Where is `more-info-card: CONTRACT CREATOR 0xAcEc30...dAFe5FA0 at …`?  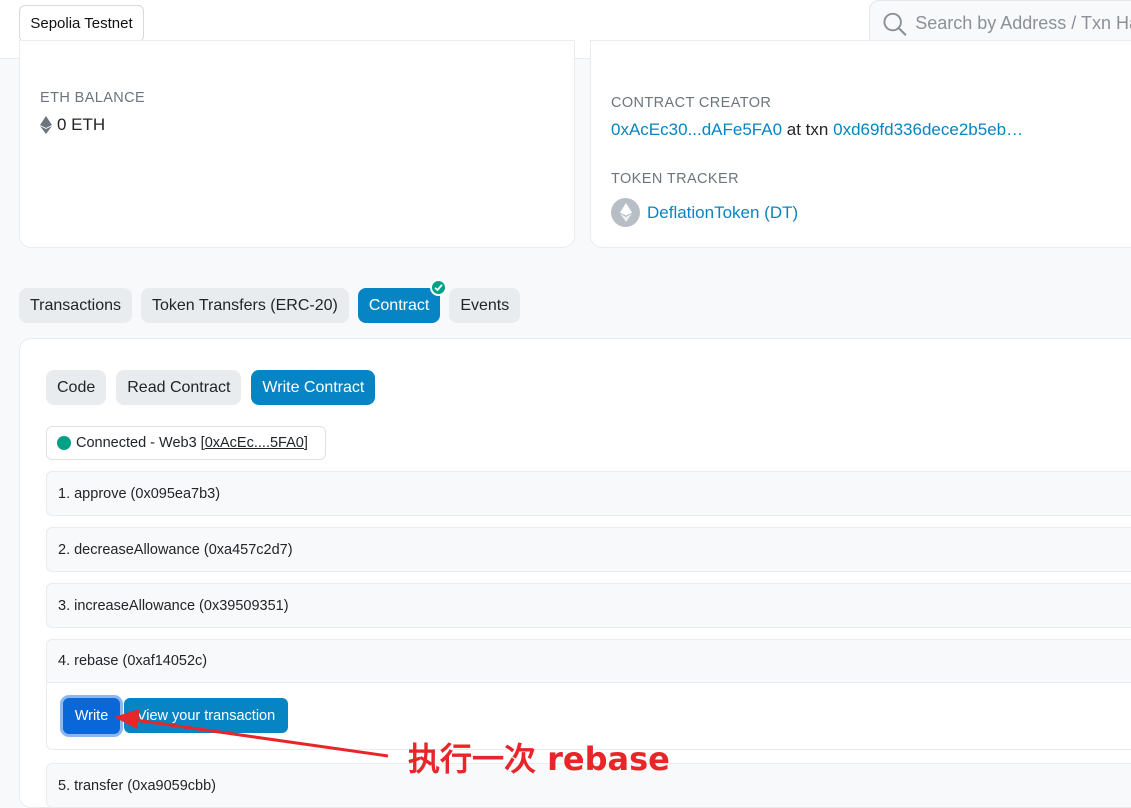 more-info-card: CONTRACT CREATOR 0xAcEc30...dAFe5FA0 at … is located at coordinates (860, 144).